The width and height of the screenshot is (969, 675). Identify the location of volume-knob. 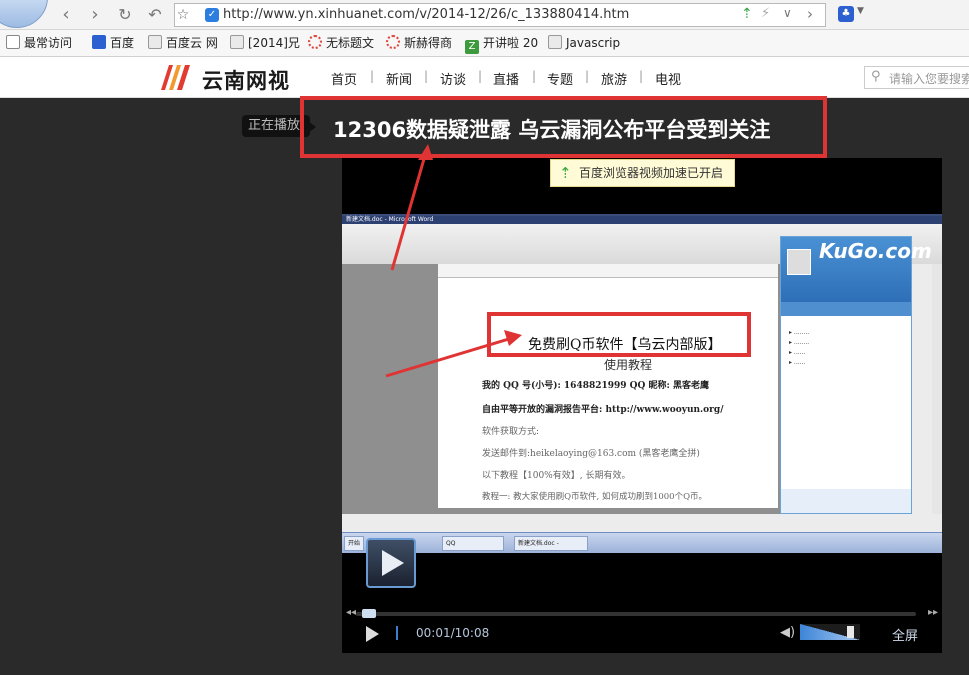
(850, 632).